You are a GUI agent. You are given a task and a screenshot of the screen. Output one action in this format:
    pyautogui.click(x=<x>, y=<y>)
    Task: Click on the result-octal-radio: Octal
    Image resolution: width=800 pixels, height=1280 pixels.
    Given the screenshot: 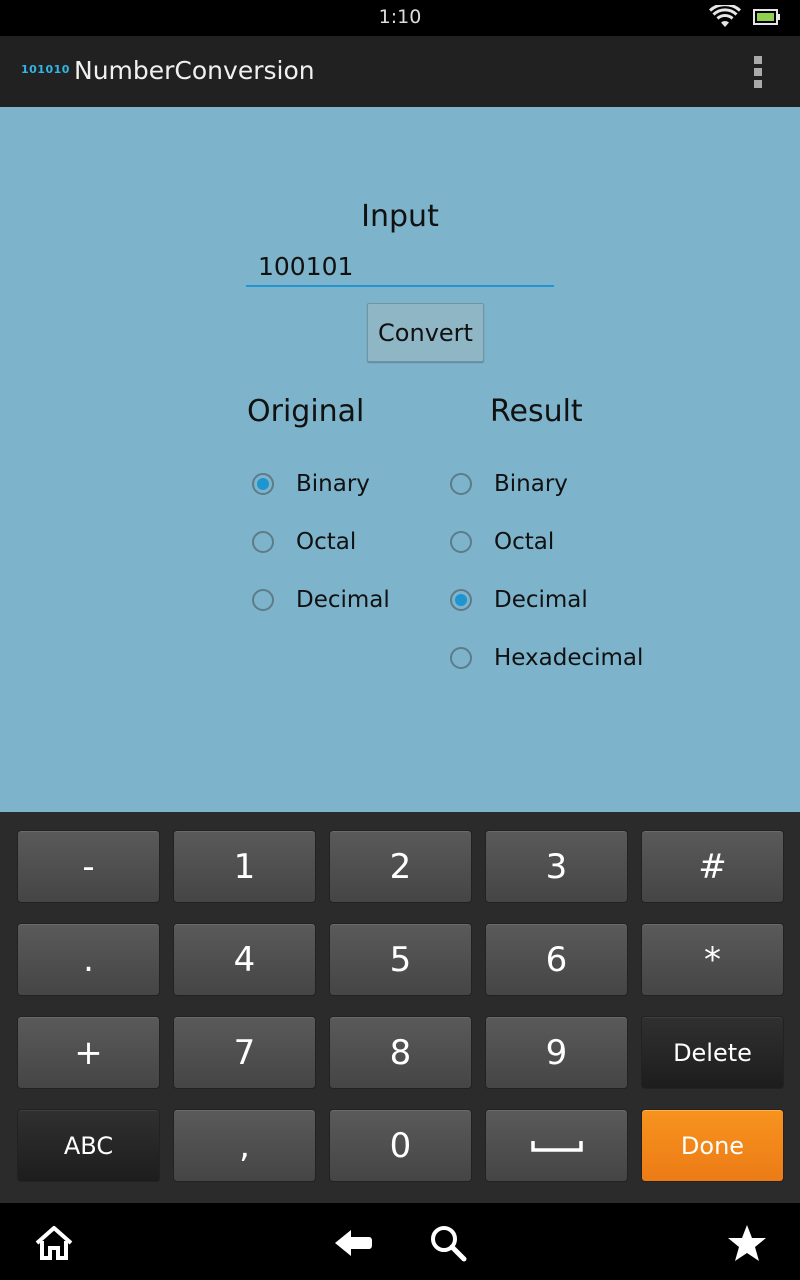 What is the action you would take?
    pyautogui.click(x=502, y=542)
    